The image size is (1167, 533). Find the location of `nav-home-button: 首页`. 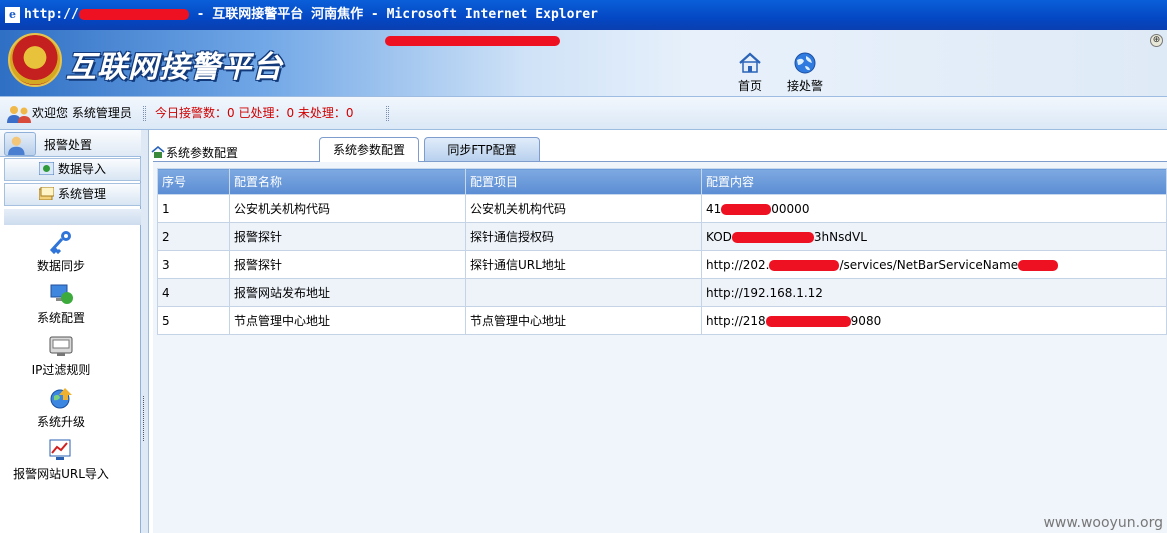

nav-home-button: 首页 is located at coordinates (750, 73).